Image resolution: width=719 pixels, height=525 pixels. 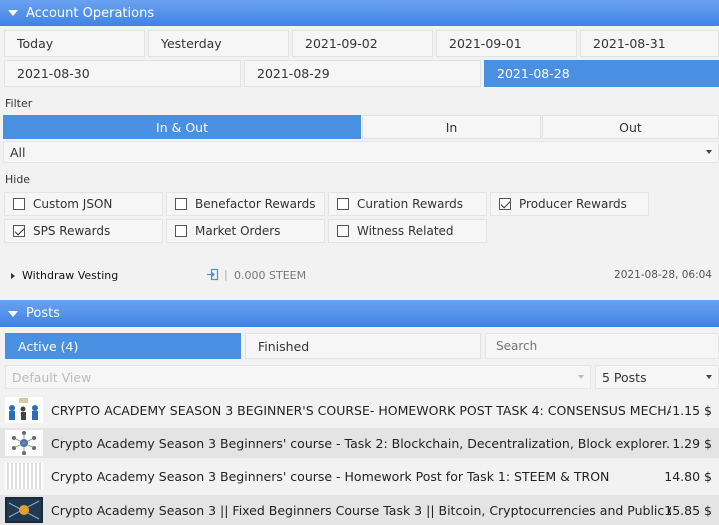 I want to click on date-button-today: Today, so click(x=74, y=43).